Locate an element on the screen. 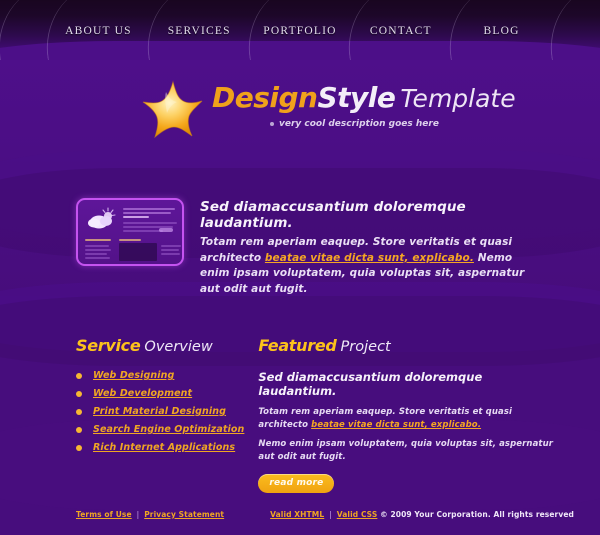 This screenshot has height=535, width=600. nav-spacer-left is located at coordinates (64, 30).